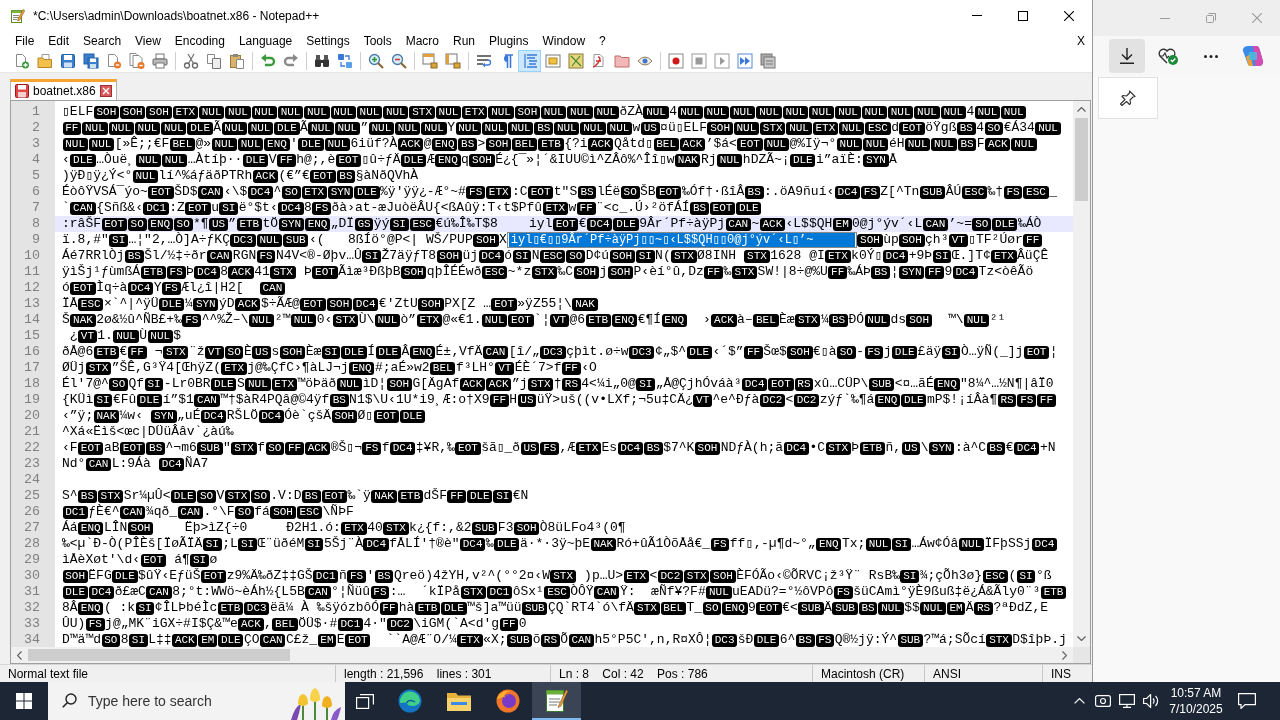  I want to click on control-code: DC3, so click(724, 640).